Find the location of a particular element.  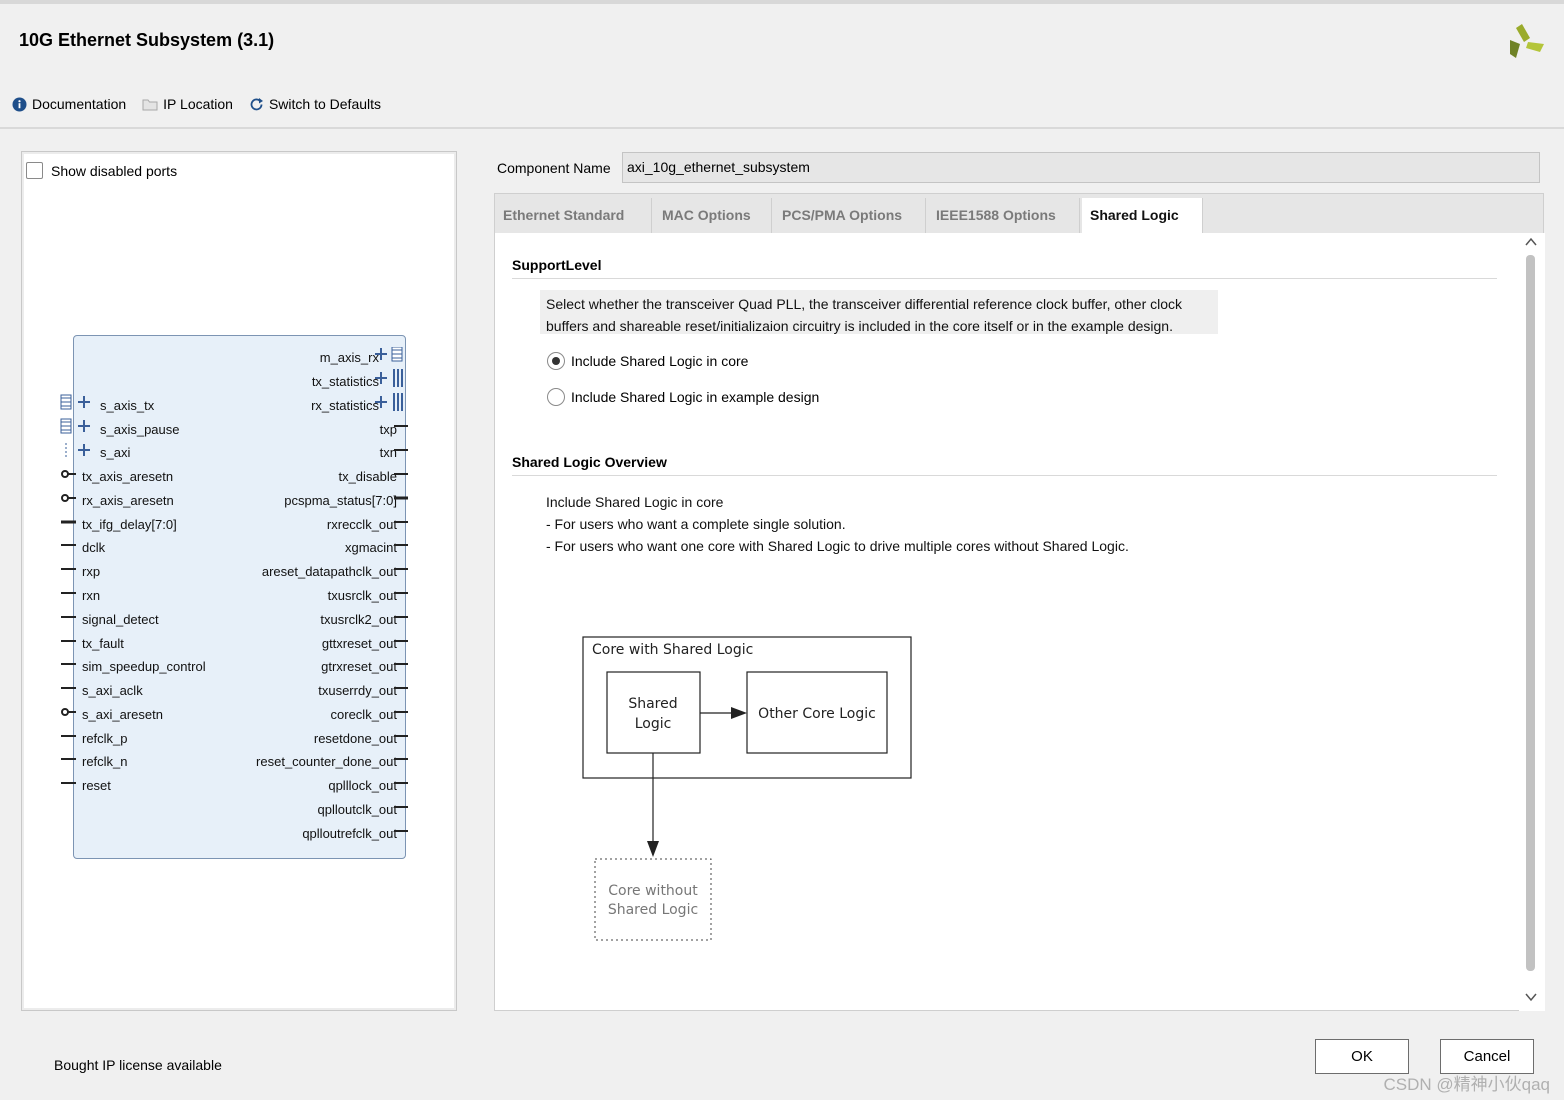

scroll-up-icon is located at coordinates (1531, 242).